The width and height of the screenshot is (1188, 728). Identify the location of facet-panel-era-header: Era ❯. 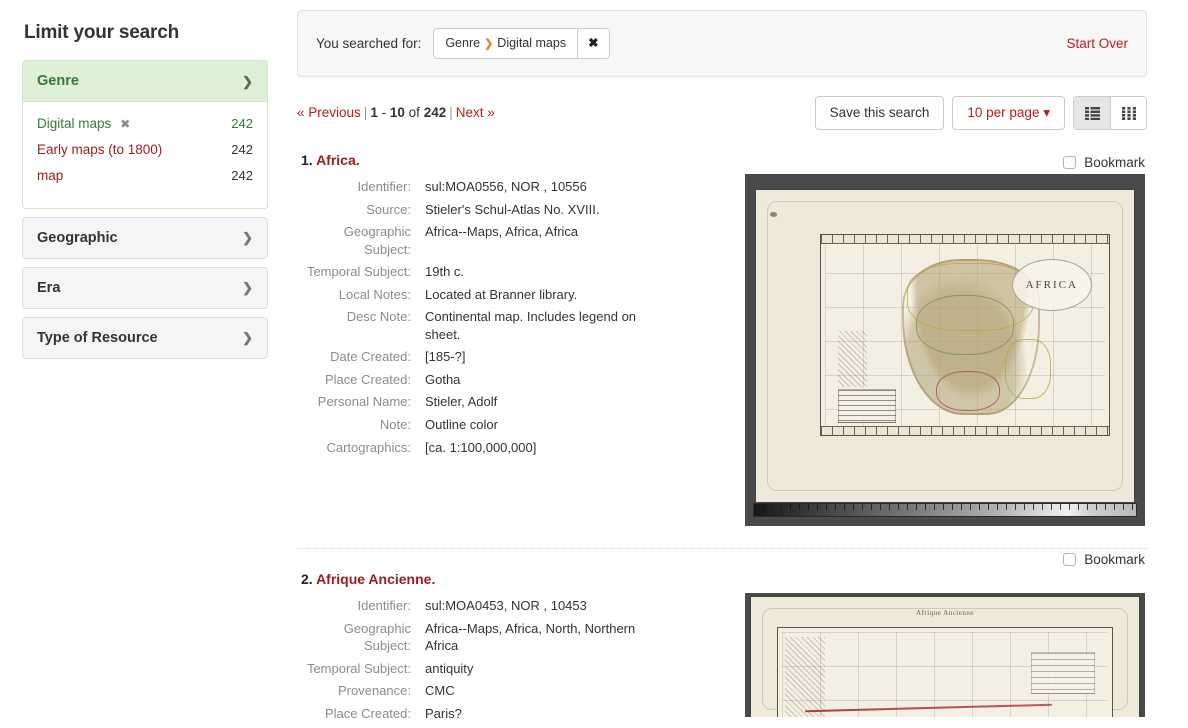
(145, 287).